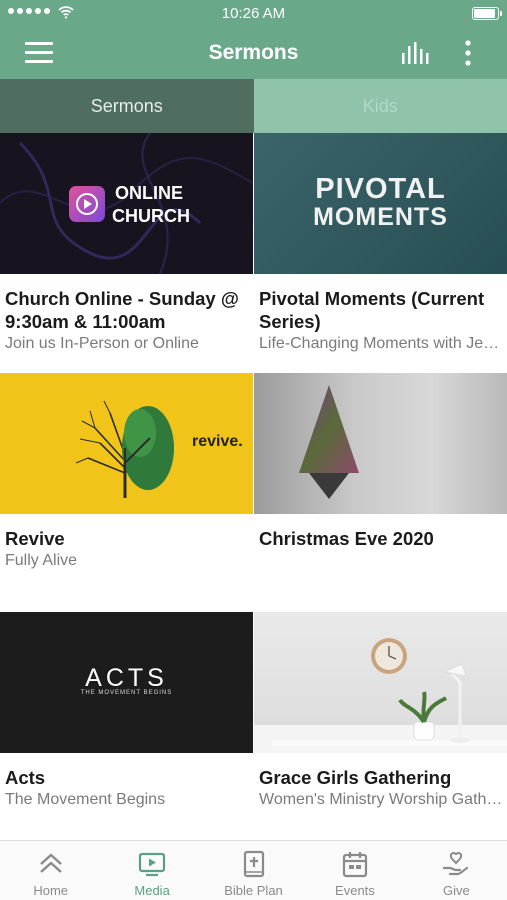  What do you see at coordinates (102, 343) in the screenshot?
I see `sermon-subtitle: Join us In-Person or Online` at bounding box center [102, 343].